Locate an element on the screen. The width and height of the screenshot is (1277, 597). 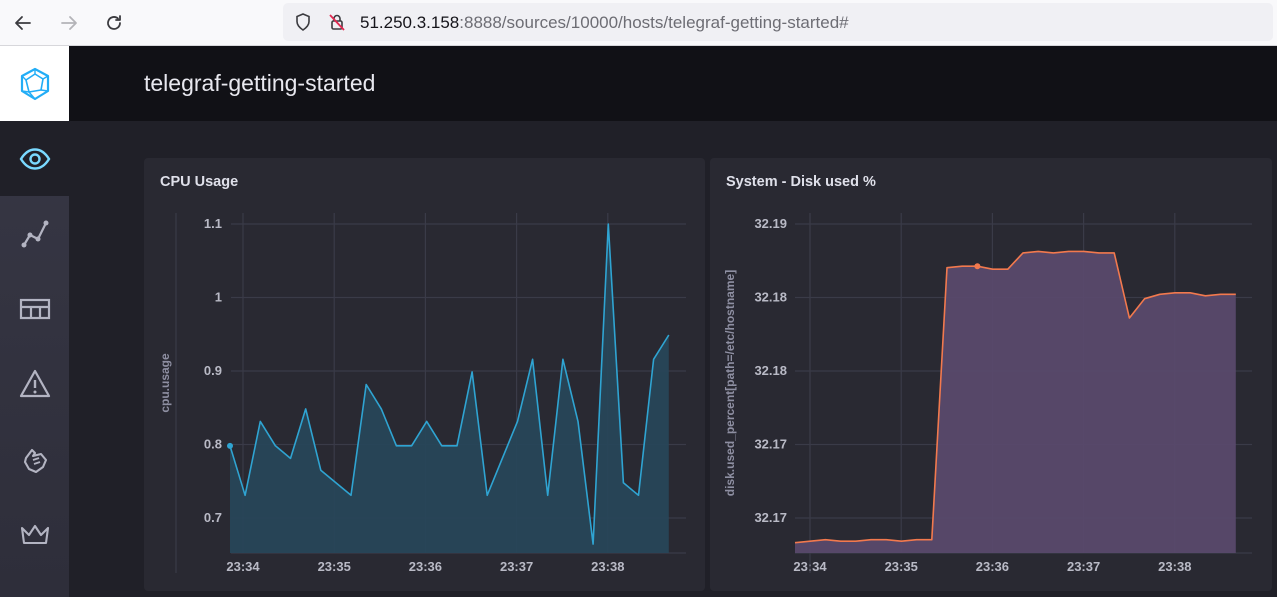
reload-icon is located at coordinates (114, 22).